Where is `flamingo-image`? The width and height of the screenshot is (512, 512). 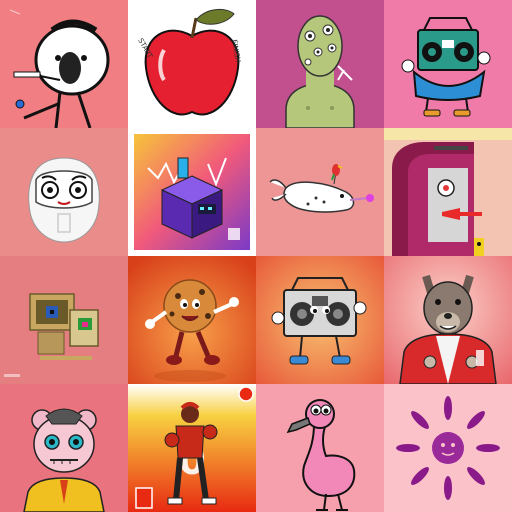
flamingo-image is located at coordinates (320, 448).